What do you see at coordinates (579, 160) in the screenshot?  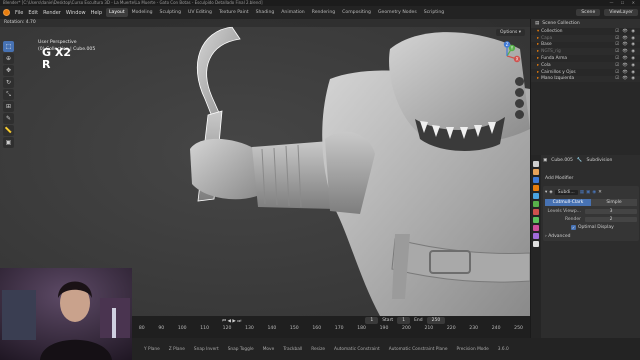 I see `modifier-wrench-icon: 🔧` at bounding box center [579, 160].